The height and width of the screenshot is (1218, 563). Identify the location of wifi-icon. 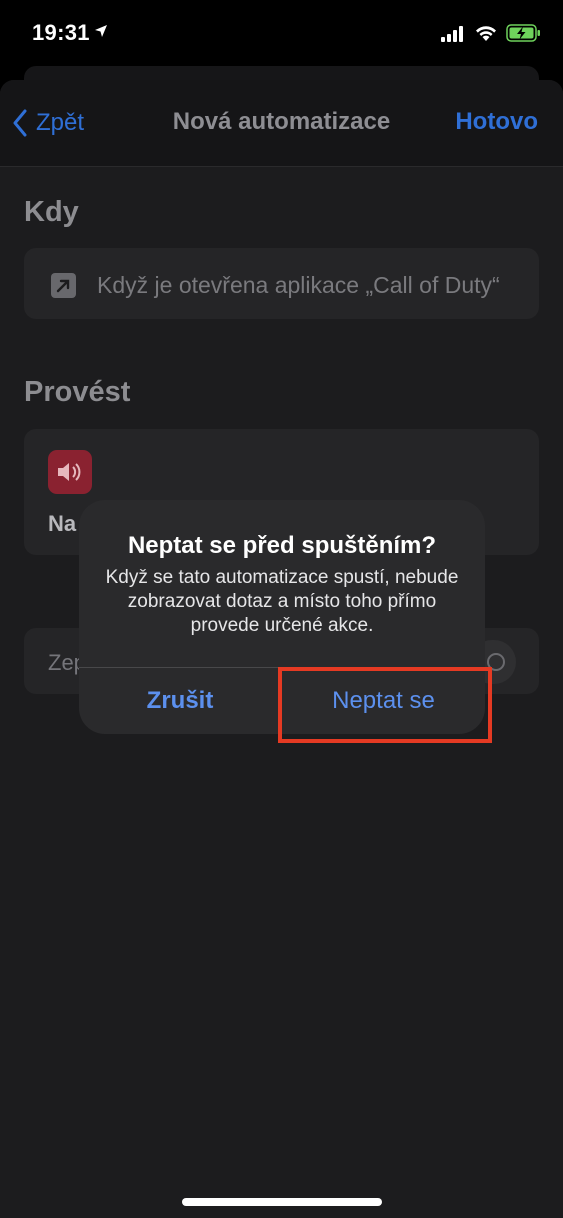
(486, 33).